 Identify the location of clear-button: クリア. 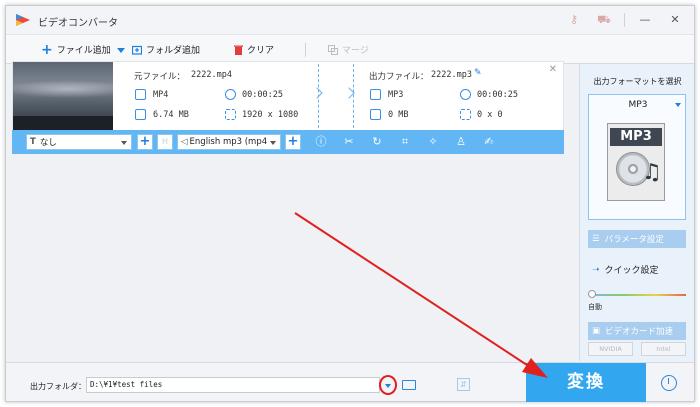
(254, 49).